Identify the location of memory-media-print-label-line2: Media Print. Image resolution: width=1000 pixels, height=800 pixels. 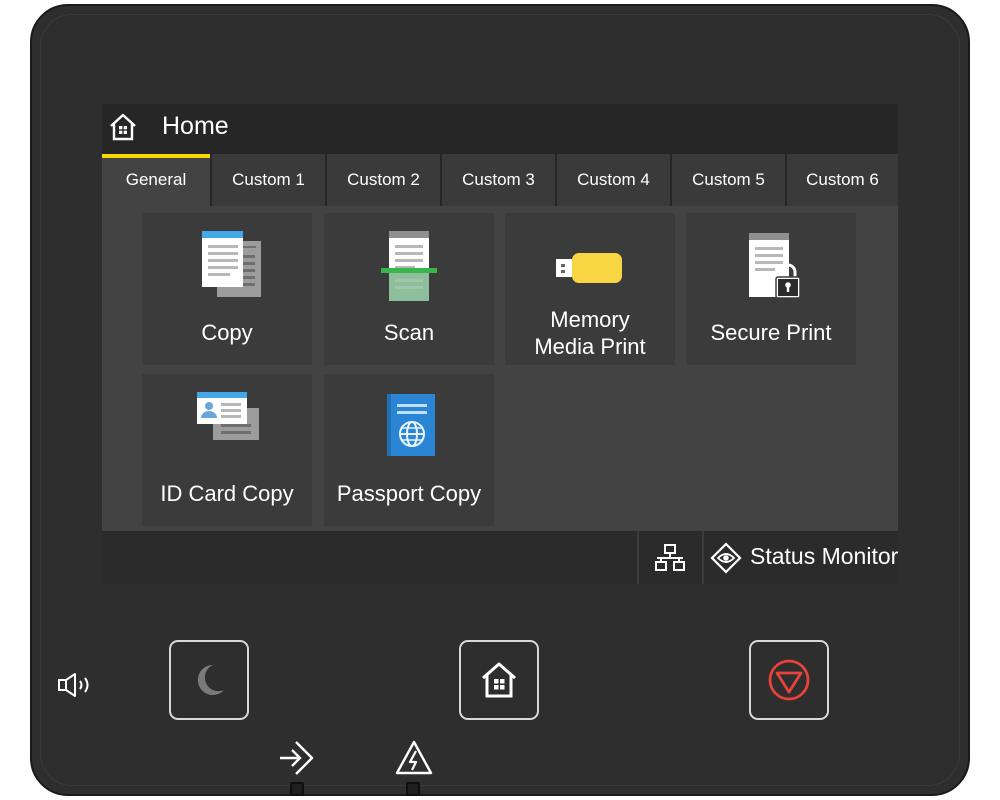
(590, 346).